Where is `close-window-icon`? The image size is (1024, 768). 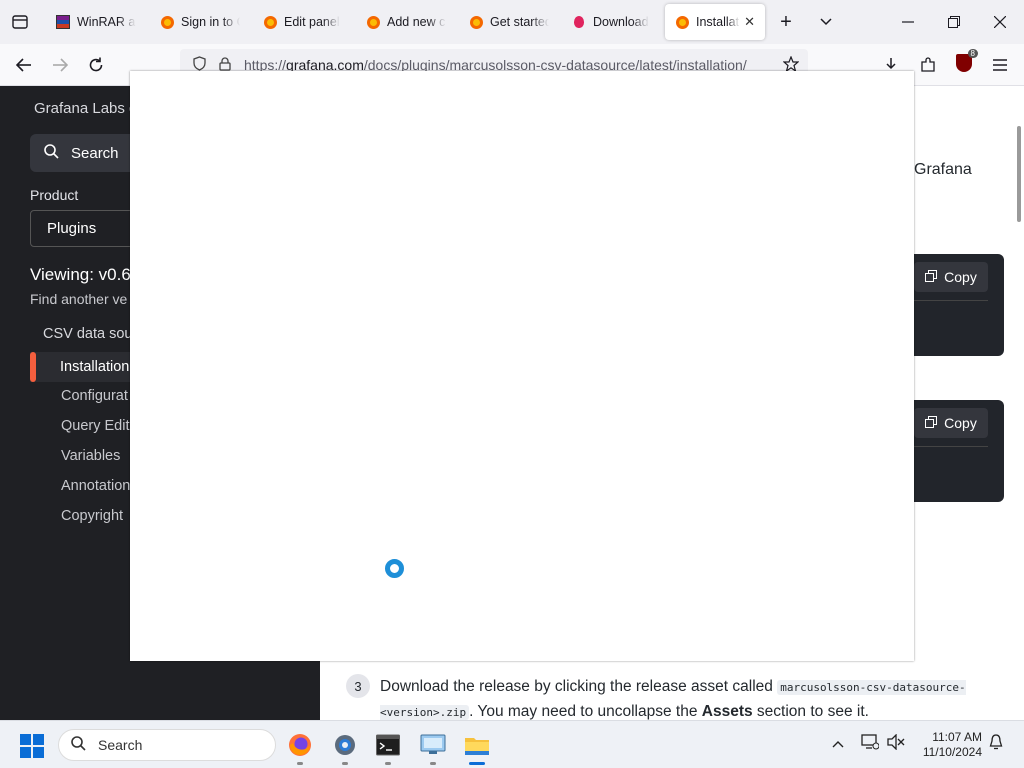 close-window-icon is located at coordinates (1000, 22).